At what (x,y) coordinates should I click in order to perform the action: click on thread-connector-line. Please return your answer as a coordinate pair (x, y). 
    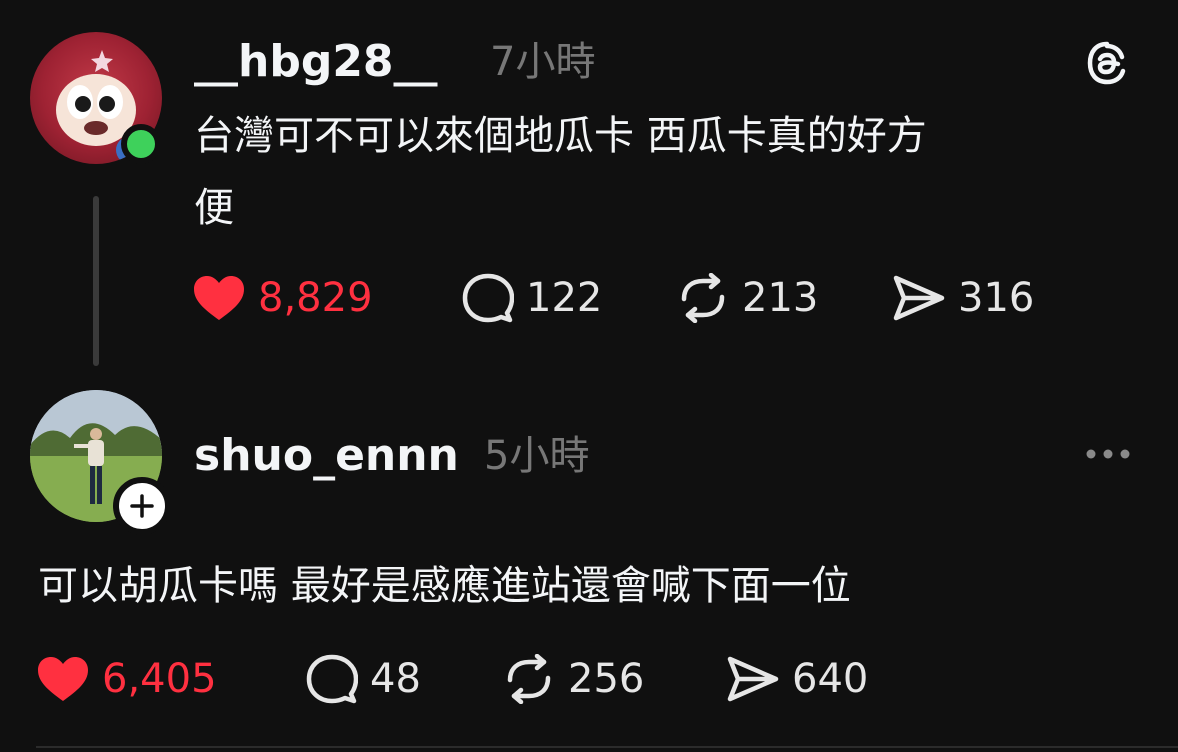
    Looking at the image, I should click on (96, 281).